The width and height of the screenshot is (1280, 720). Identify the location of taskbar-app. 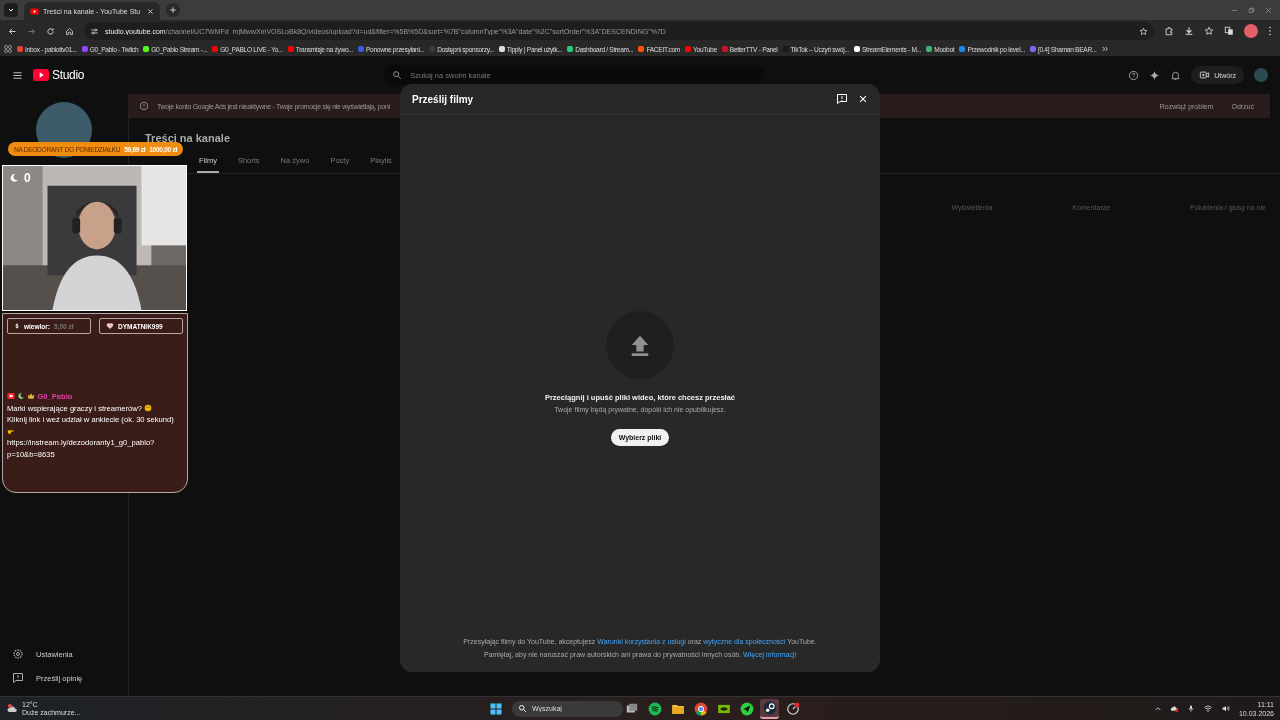
(769, 708).